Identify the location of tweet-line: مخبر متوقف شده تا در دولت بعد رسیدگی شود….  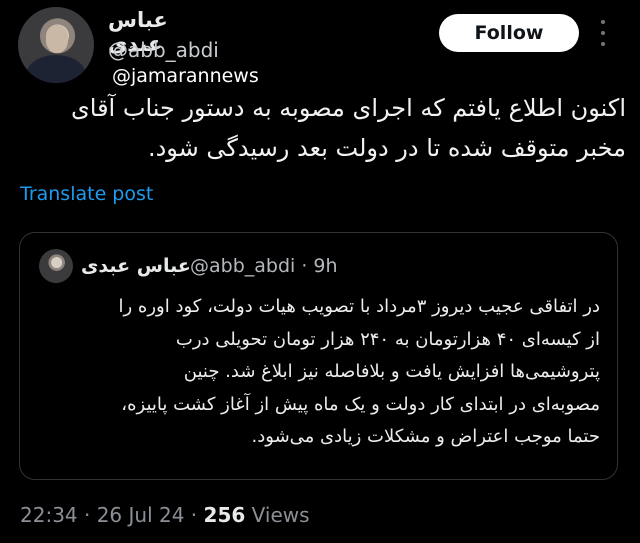
(386, 148).